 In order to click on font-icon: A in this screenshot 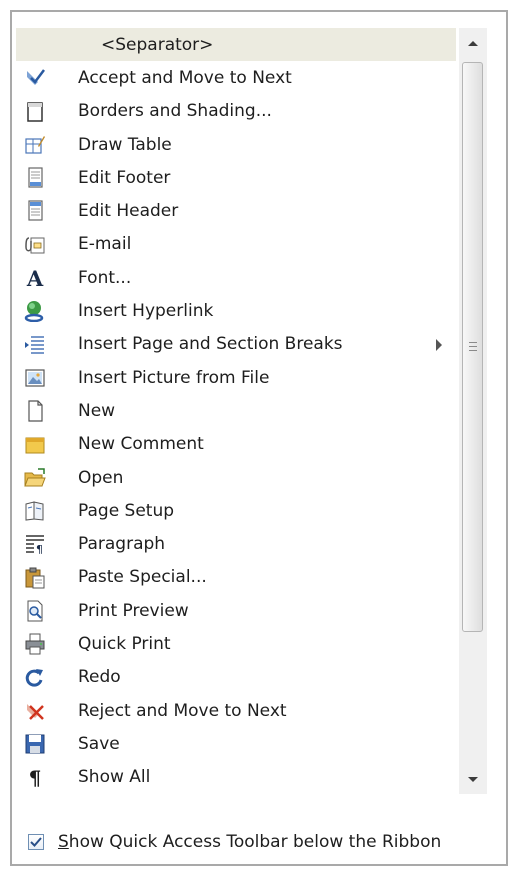, I will do `click(35, 278)`.